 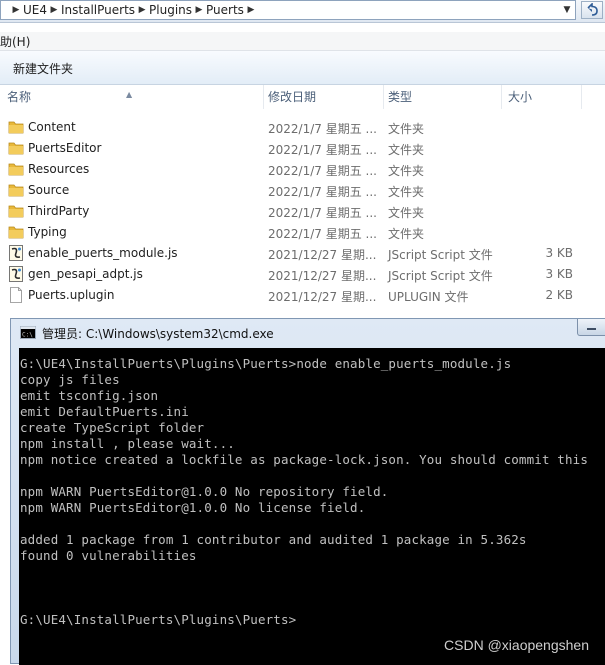 I want to click on breadcrumb-item-plugins: Plugins, so click(x=170, y=10).